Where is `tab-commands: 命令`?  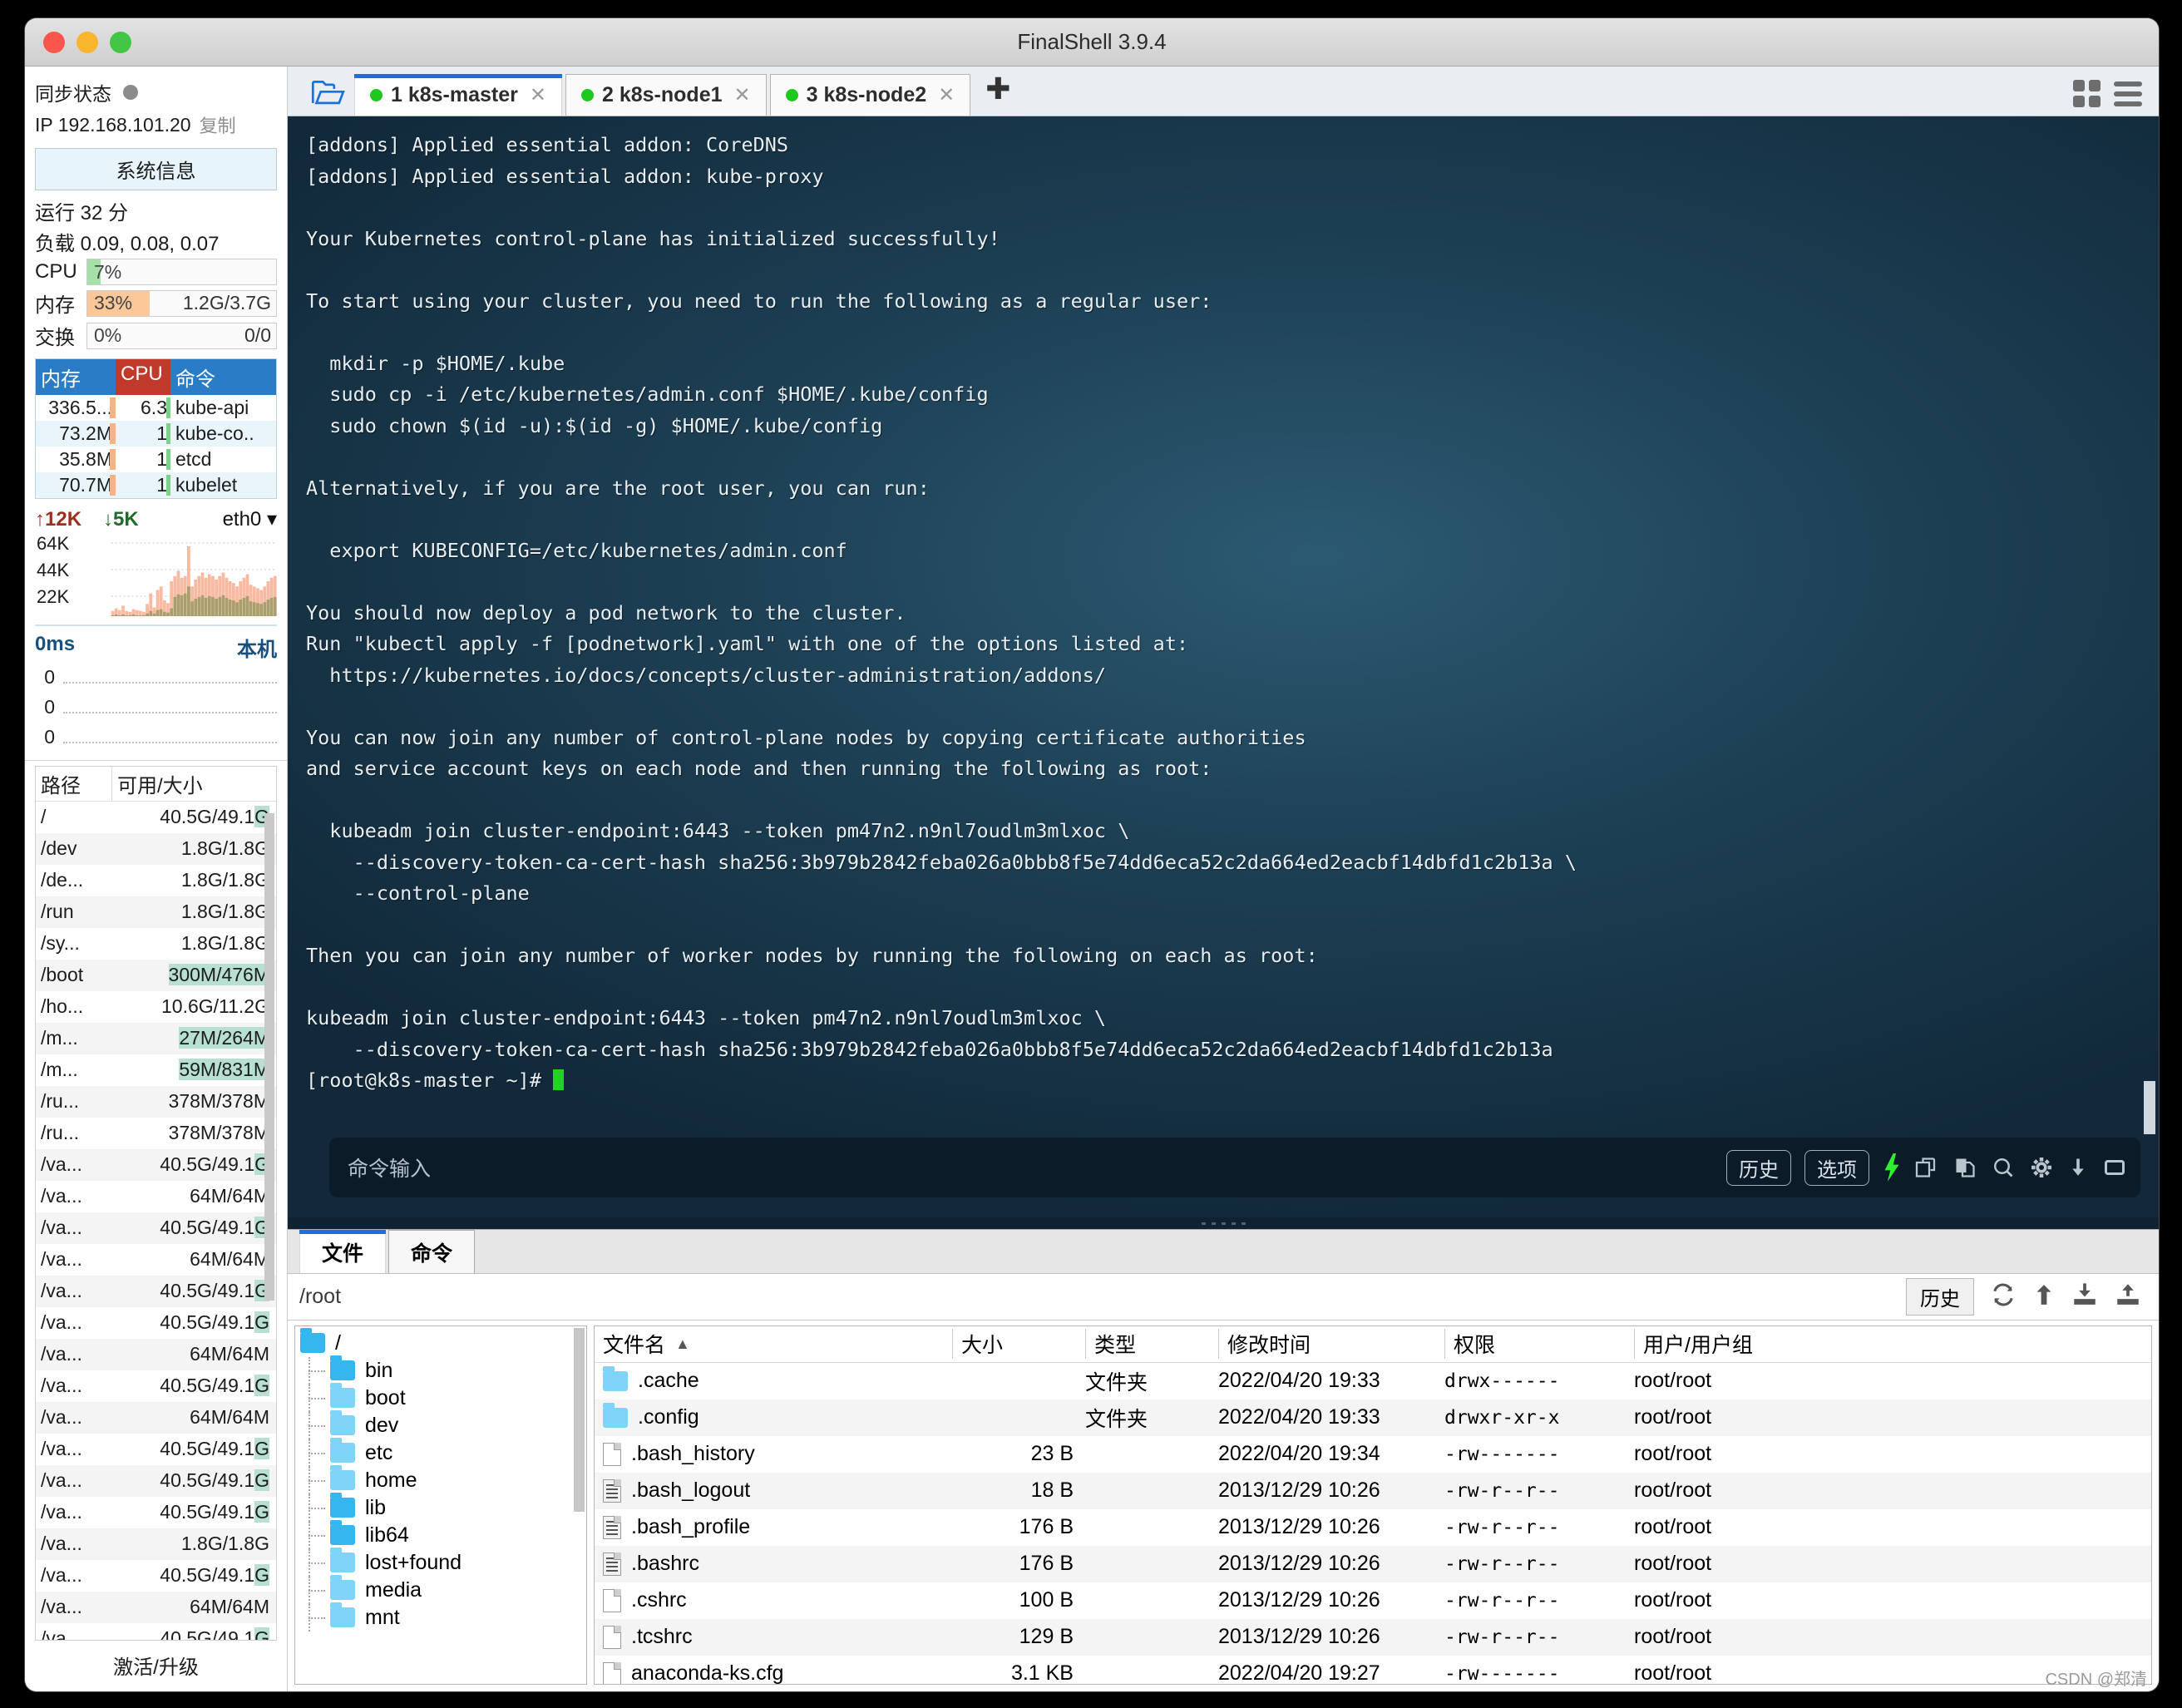
tab-commands: 命令 is located at coordinates (432, 1252).